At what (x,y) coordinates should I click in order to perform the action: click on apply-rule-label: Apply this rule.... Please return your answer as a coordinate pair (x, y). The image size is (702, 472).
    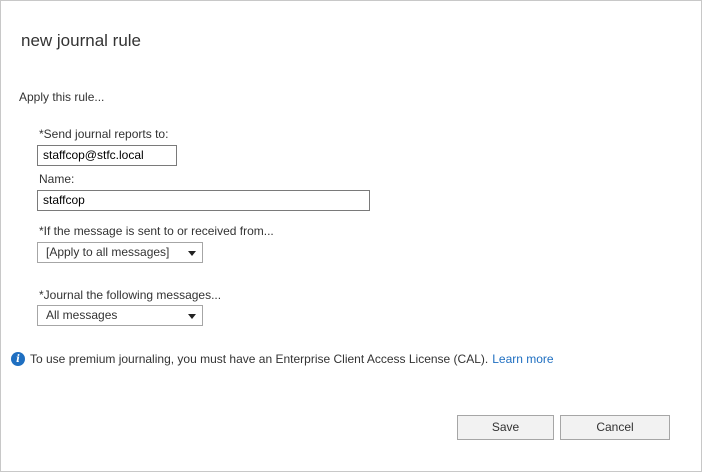
    Looking at the image, I should click on (62, 97).